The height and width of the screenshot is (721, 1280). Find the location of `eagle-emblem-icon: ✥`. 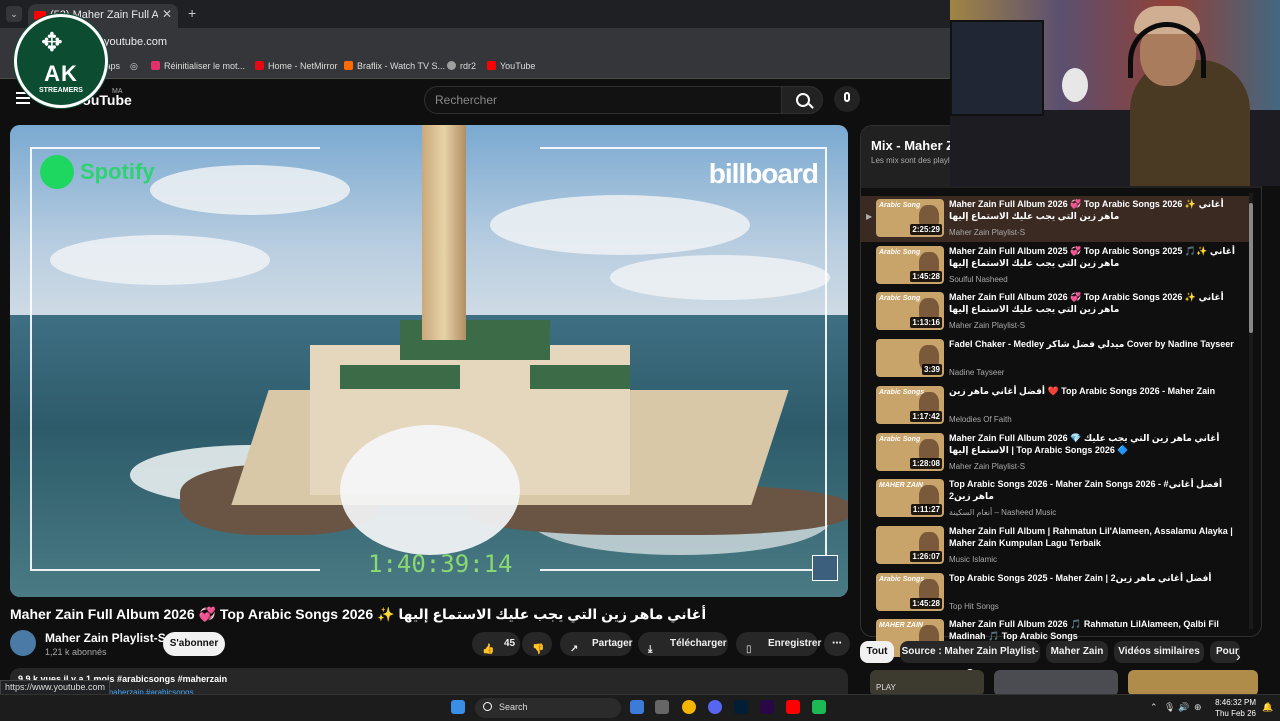

eagle-emblem-icon: ✥ is located at coordinates (52, 42).